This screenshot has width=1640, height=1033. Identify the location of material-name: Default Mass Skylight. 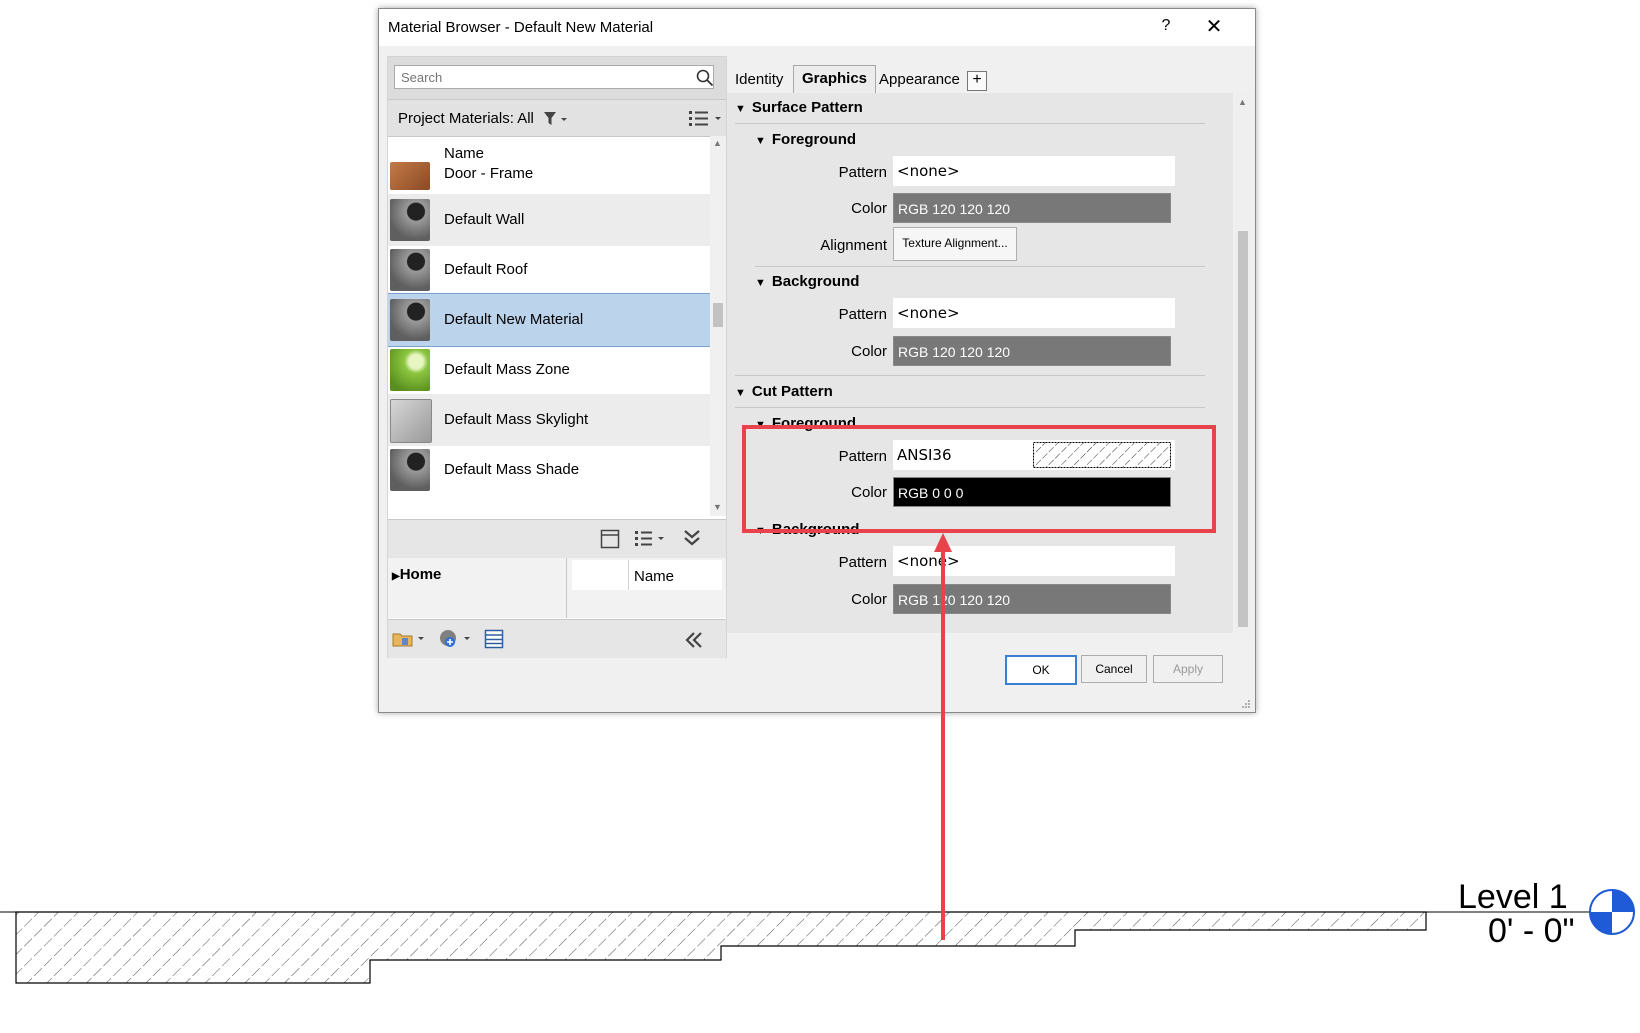
(516, 419).